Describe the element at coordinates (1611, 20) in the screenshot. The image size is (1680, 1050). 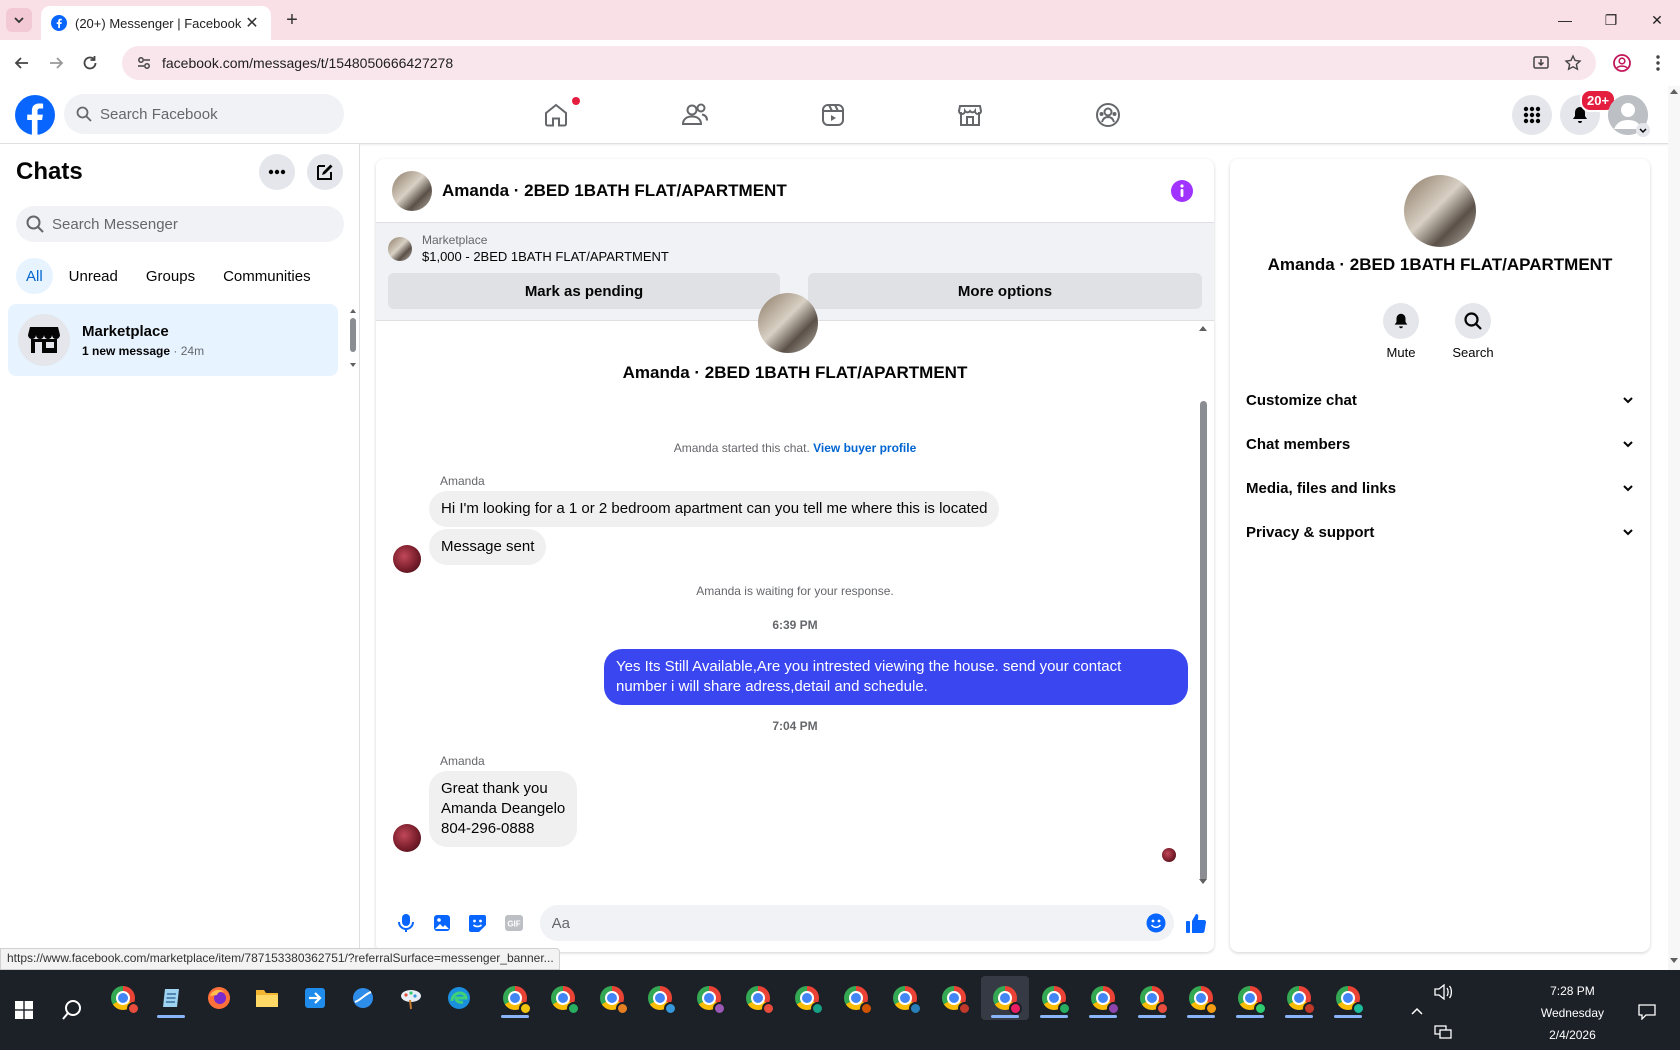
I see `restore-icon: ❐` at that location.